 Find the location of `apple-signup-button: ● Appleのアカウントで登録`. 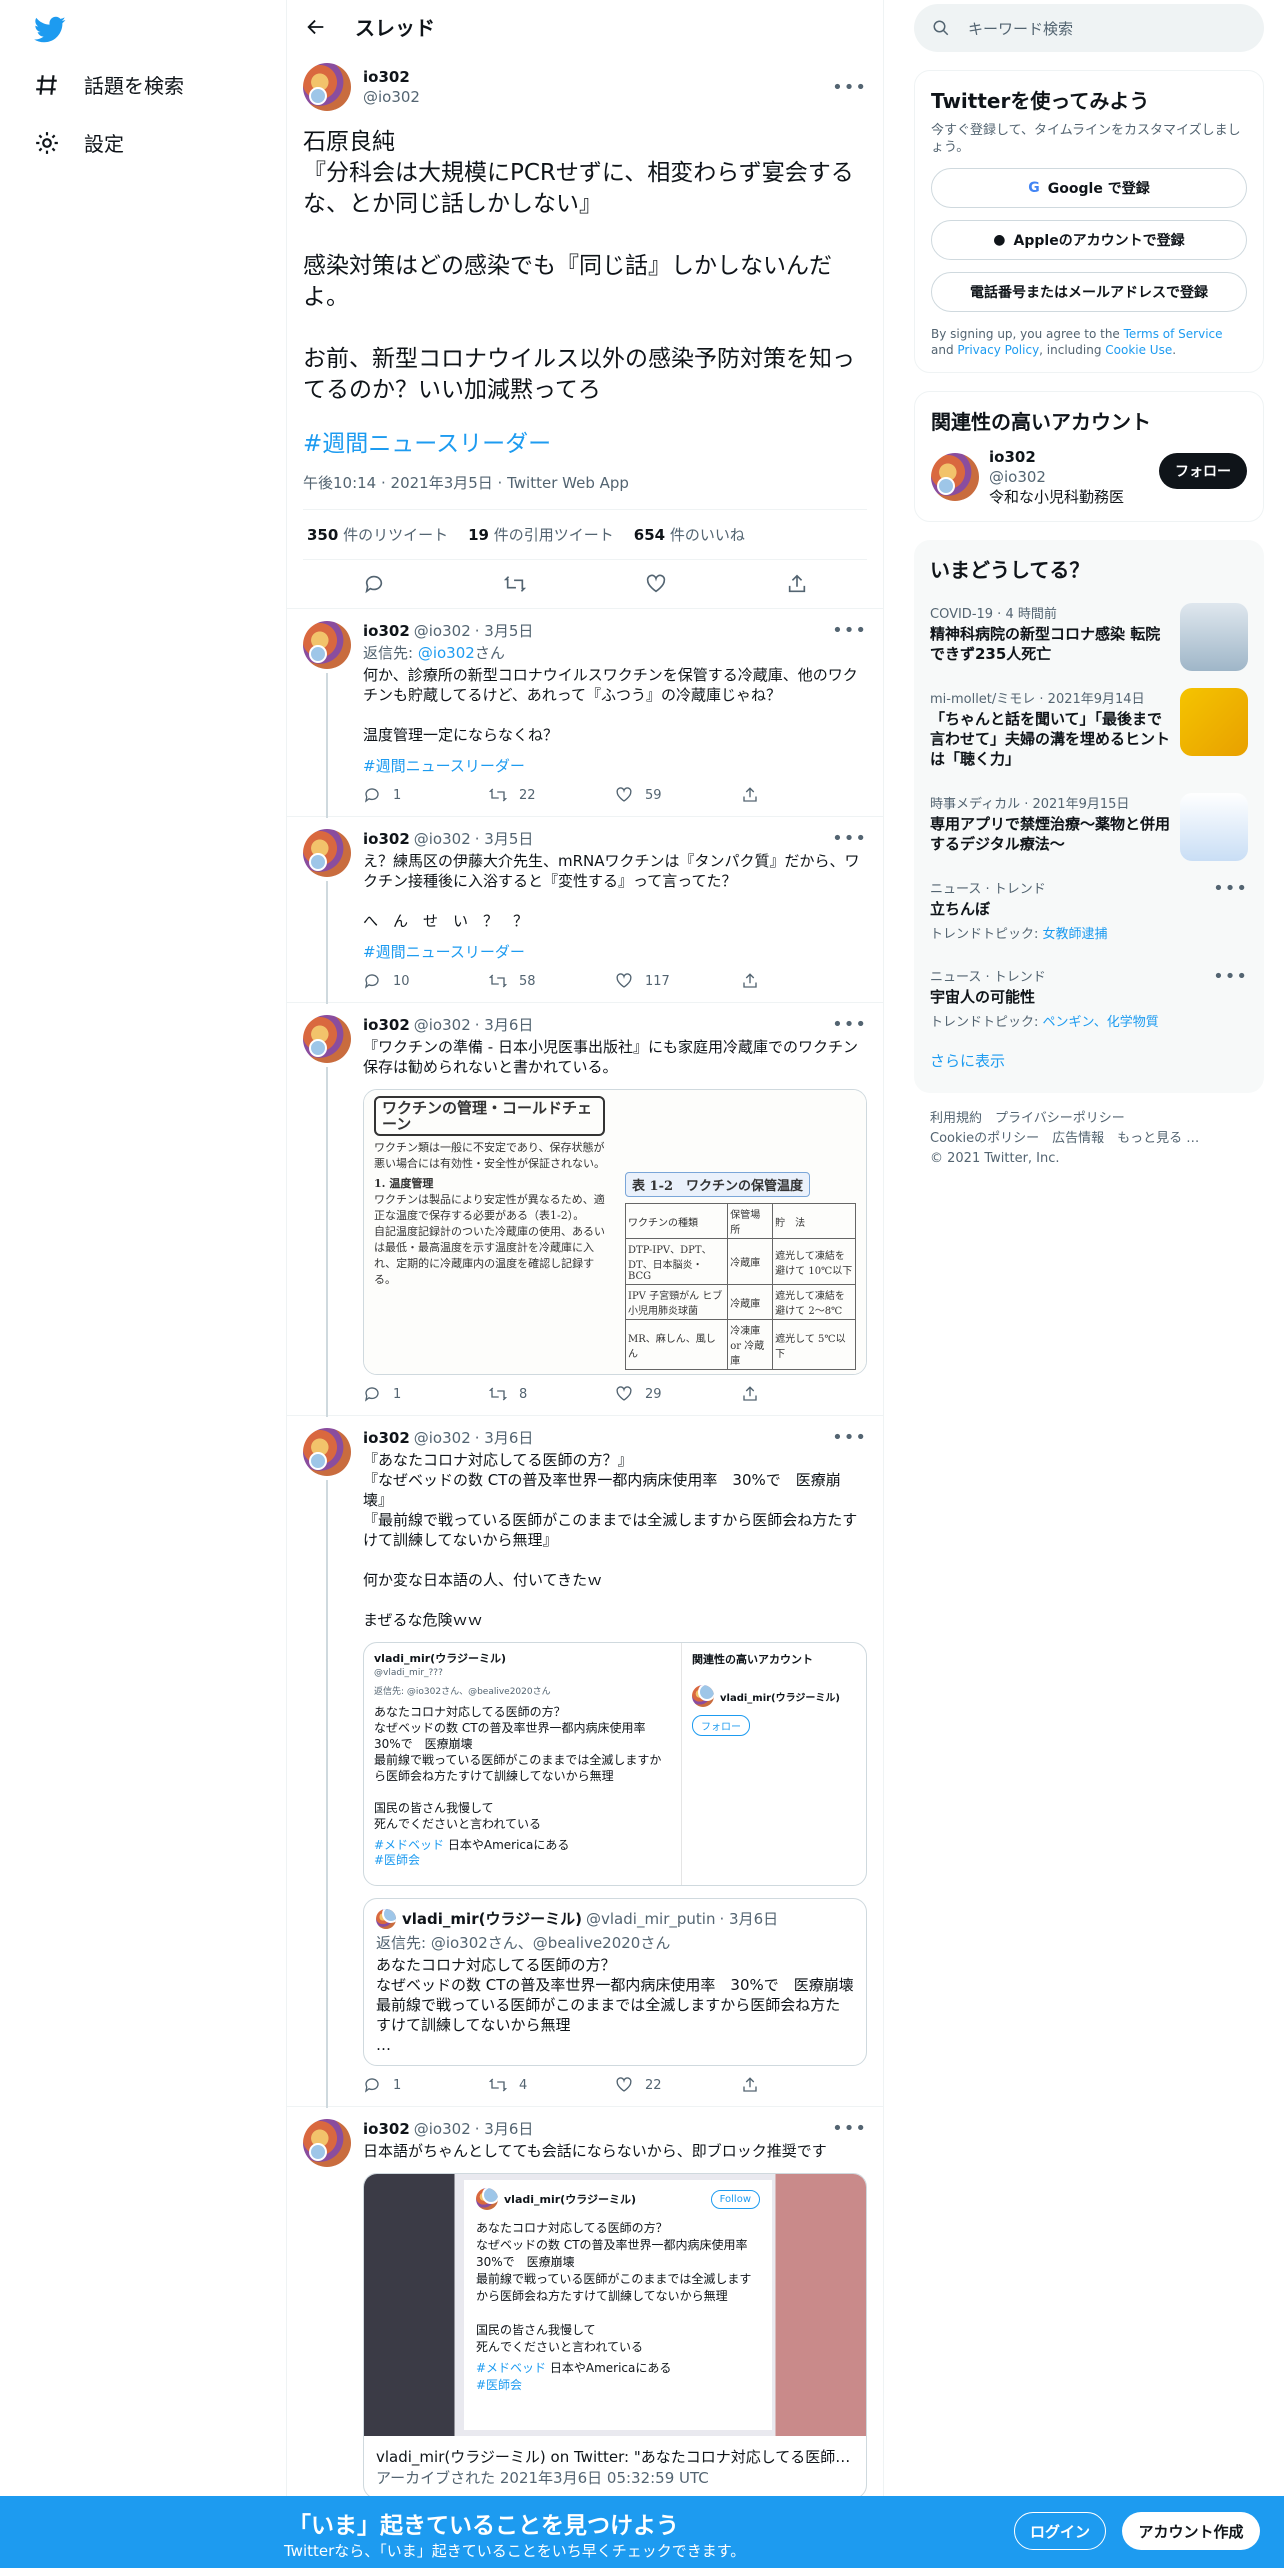

apple-signup-button: ● Appleのアカウントで登録 is located at coordinates (1089, 240).